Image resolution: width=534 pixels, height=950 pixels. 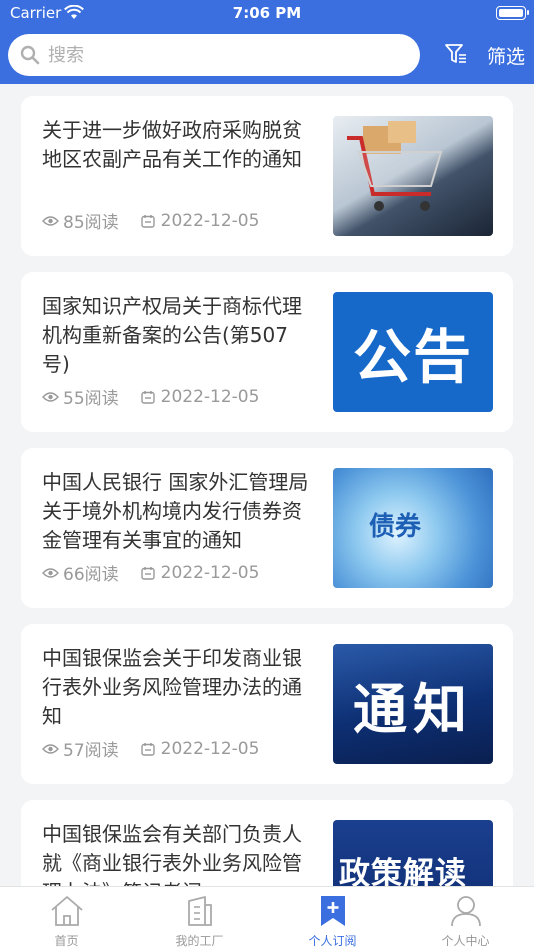 I want to click on shopping-cart-image, so click(x=413, y=176).